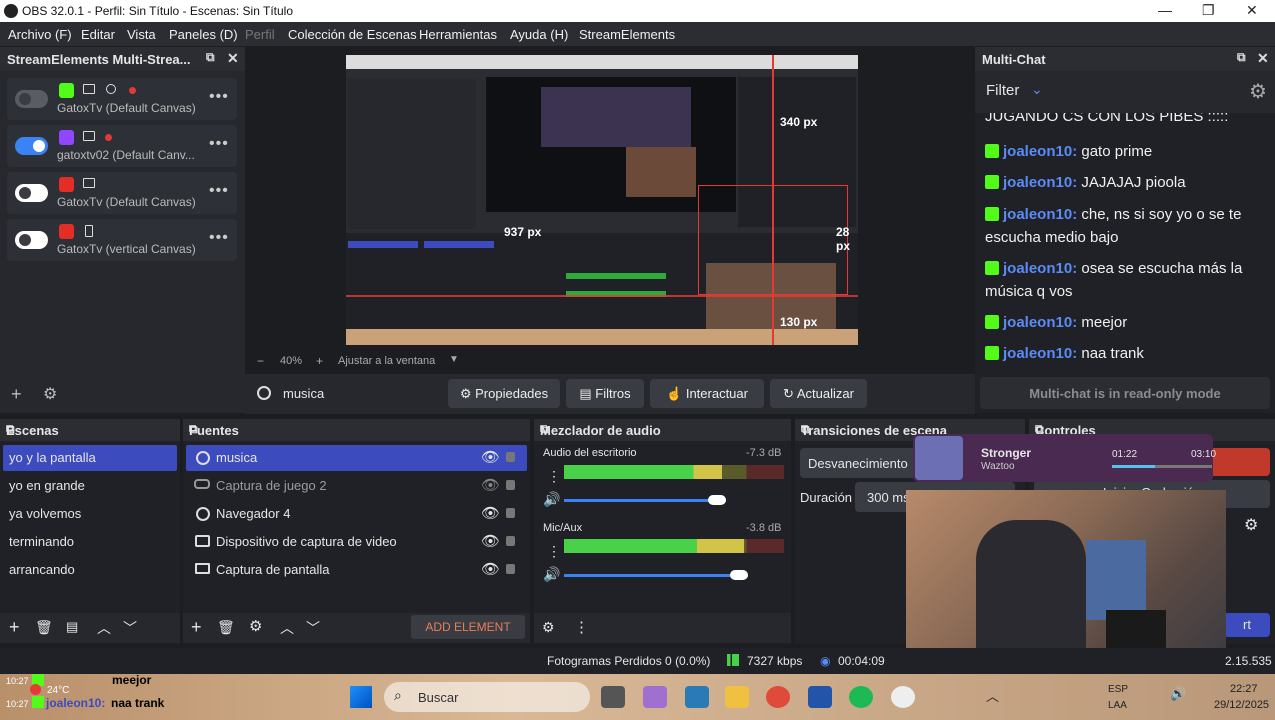 The width and height of the screenshot is (1275, 720). Describe the element at coordinates (487, 697) in the screenshot. I see `taskbar-search: ⌕ Buscar` at that location.